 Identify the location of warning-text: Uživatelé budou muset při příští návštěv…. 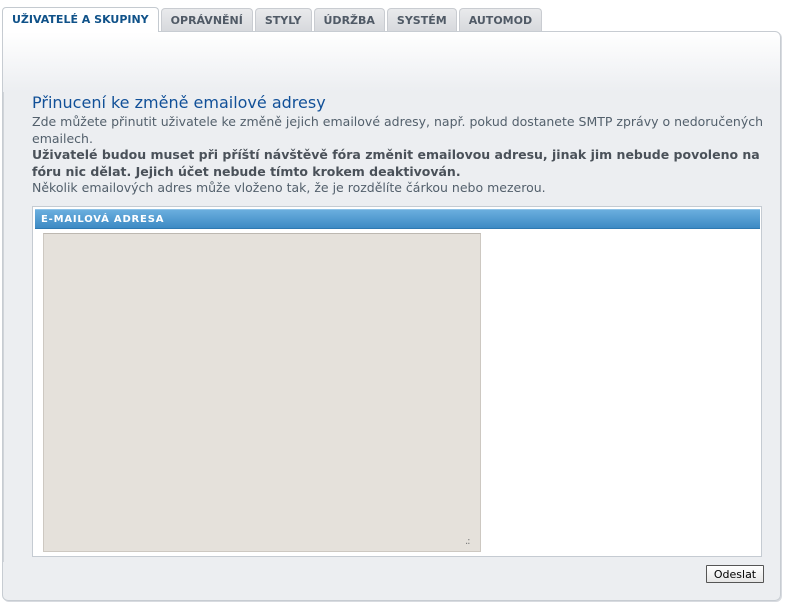
(396, 163).